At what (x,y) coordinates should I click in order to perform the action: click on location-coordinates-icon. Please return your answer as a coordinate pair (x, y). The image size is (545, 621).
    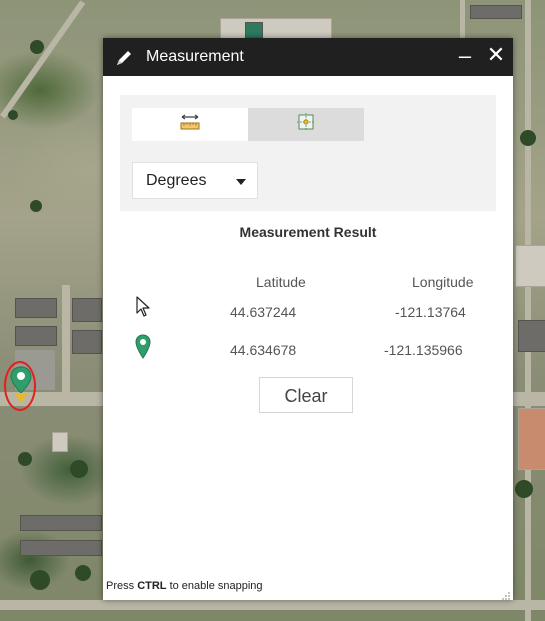
    Looking at the image, I should click on (306, 124).